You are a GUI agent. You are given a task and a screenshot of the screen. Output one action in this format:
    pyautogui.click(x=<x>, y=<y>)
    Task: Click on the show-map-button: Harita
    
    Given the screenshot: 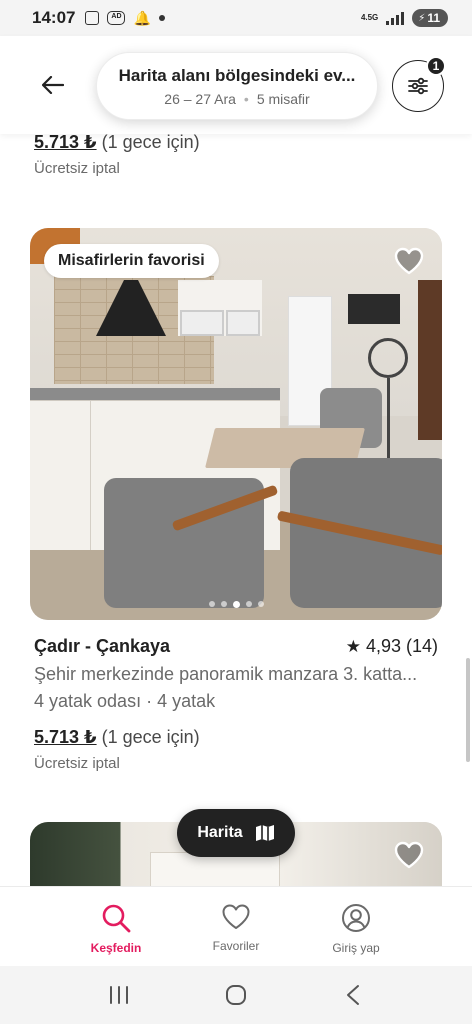 What is the action you would take?
    pyautogui.click(x=236, y=833)
    